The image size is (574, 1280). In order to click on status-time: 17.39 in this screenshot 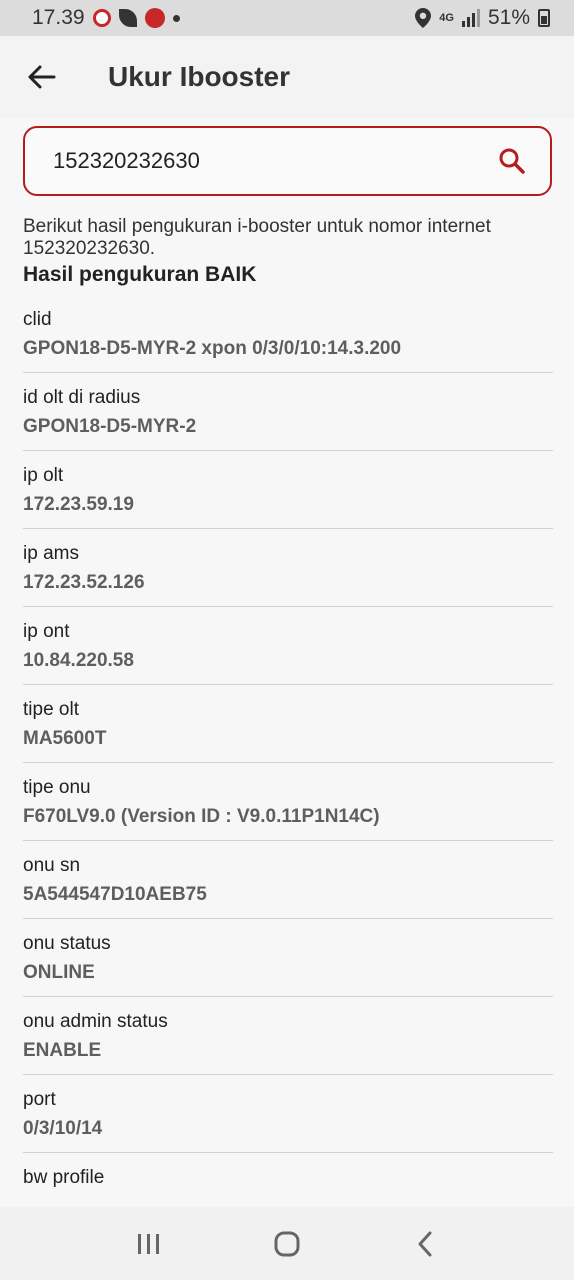, I will do `click(58, 17)`.